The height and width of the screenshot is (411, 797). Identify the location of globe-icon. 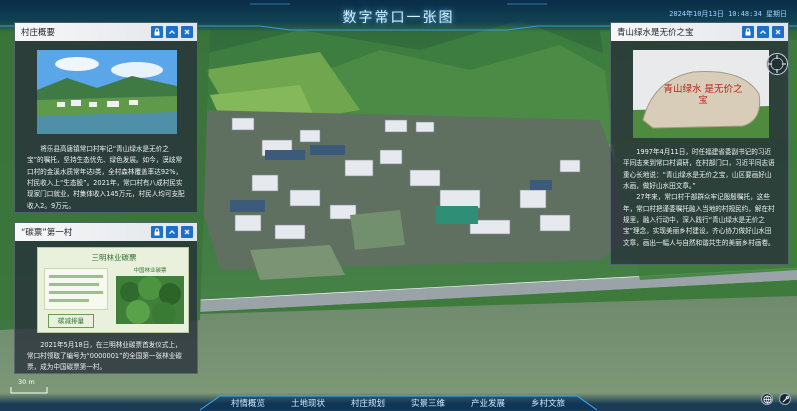
(767, 399).